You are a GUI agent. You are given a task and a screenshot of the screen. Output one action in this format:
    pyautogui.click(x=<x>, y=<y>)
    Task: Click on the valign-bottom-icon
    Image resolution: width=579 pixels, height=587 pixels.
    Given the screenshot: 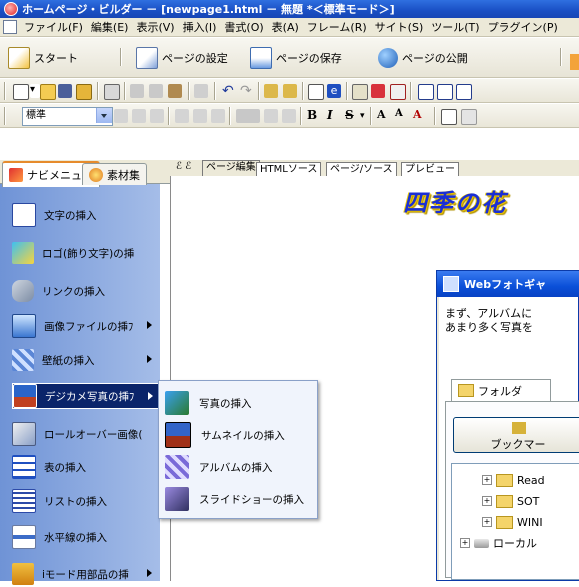 What is the action you would take?
    pyautogui.click(x=218, y=116)
    